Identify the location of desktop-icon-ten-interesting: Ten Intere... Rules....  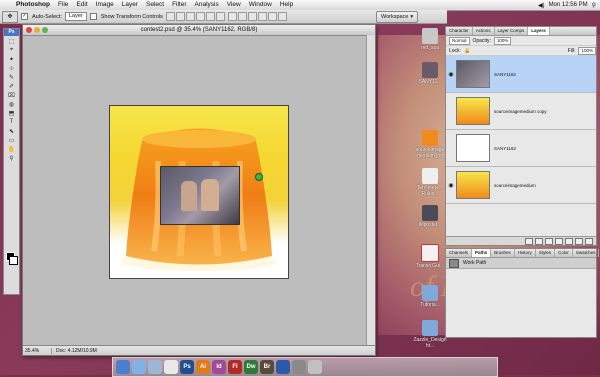
(430, 182).